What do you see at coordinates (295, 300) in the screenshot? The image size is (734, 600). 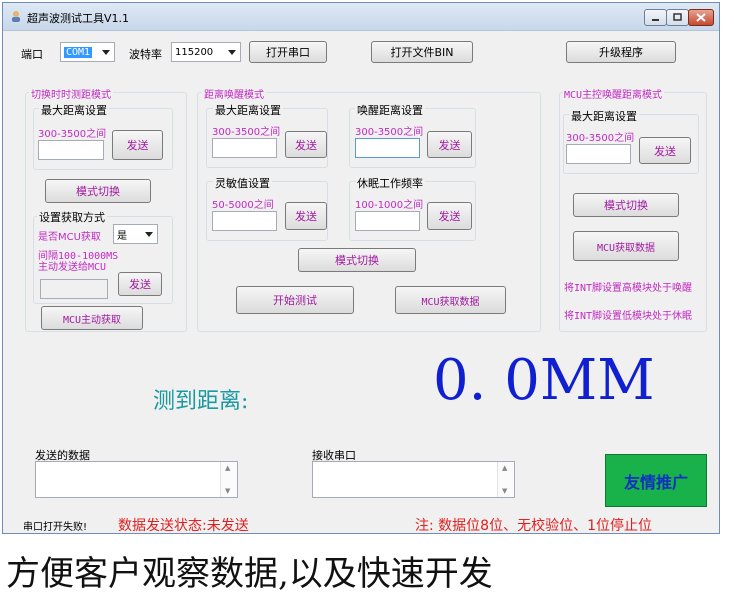 I see `start-test-button: 开始测试` at bounding box center [295, 300].